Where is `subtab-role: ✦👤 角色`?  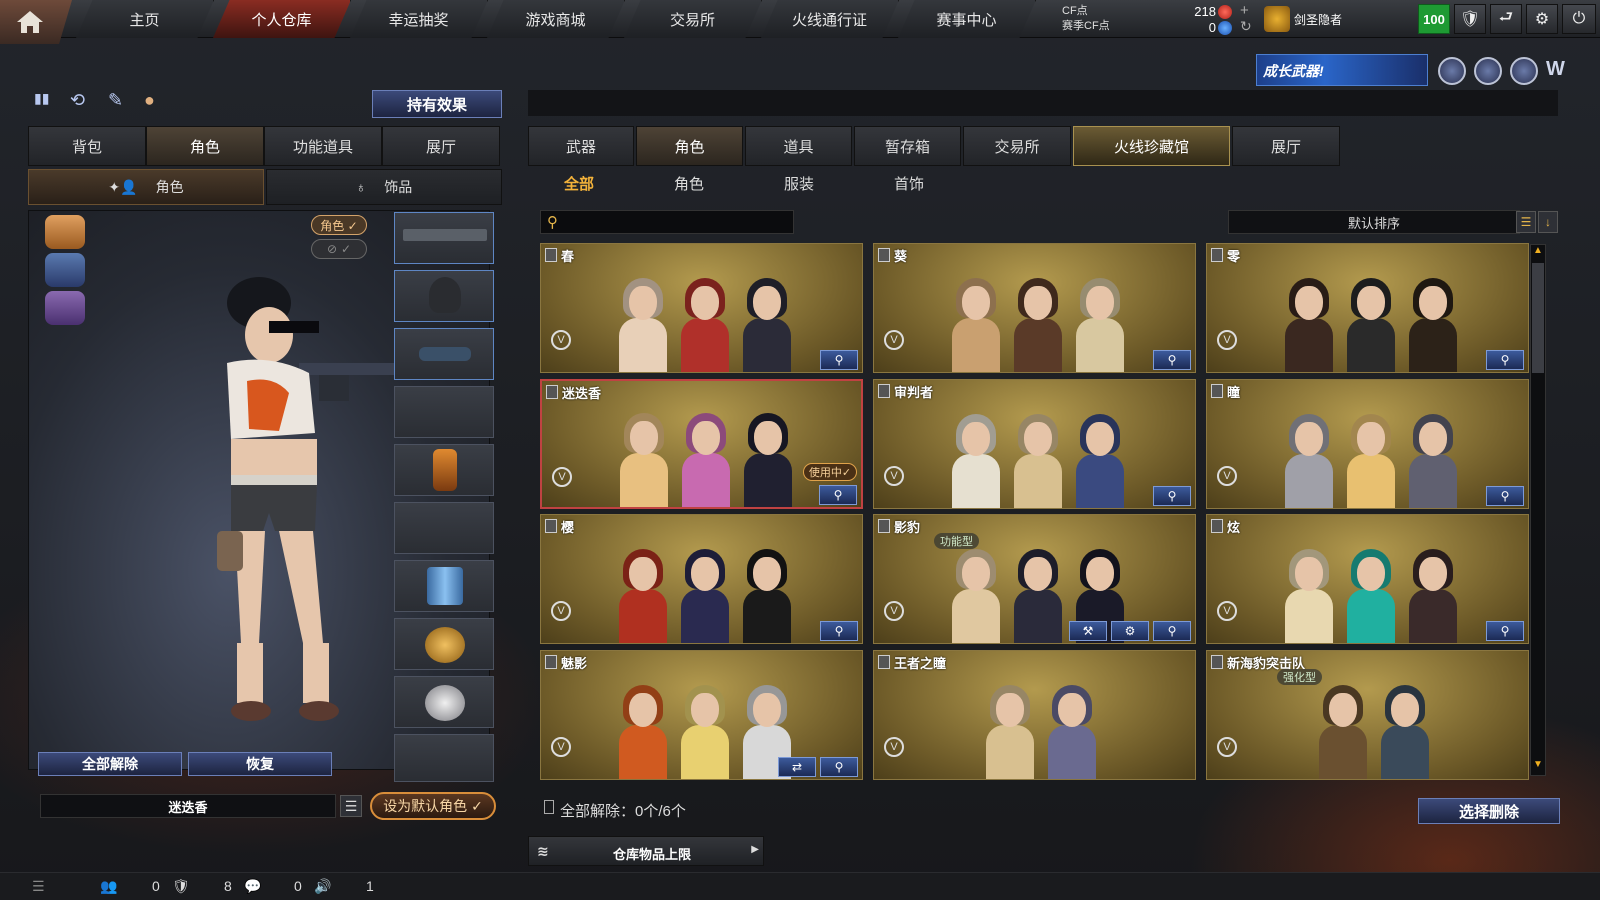
subtab-role: ✦👤 角色 is located at coordinates (146, 187).